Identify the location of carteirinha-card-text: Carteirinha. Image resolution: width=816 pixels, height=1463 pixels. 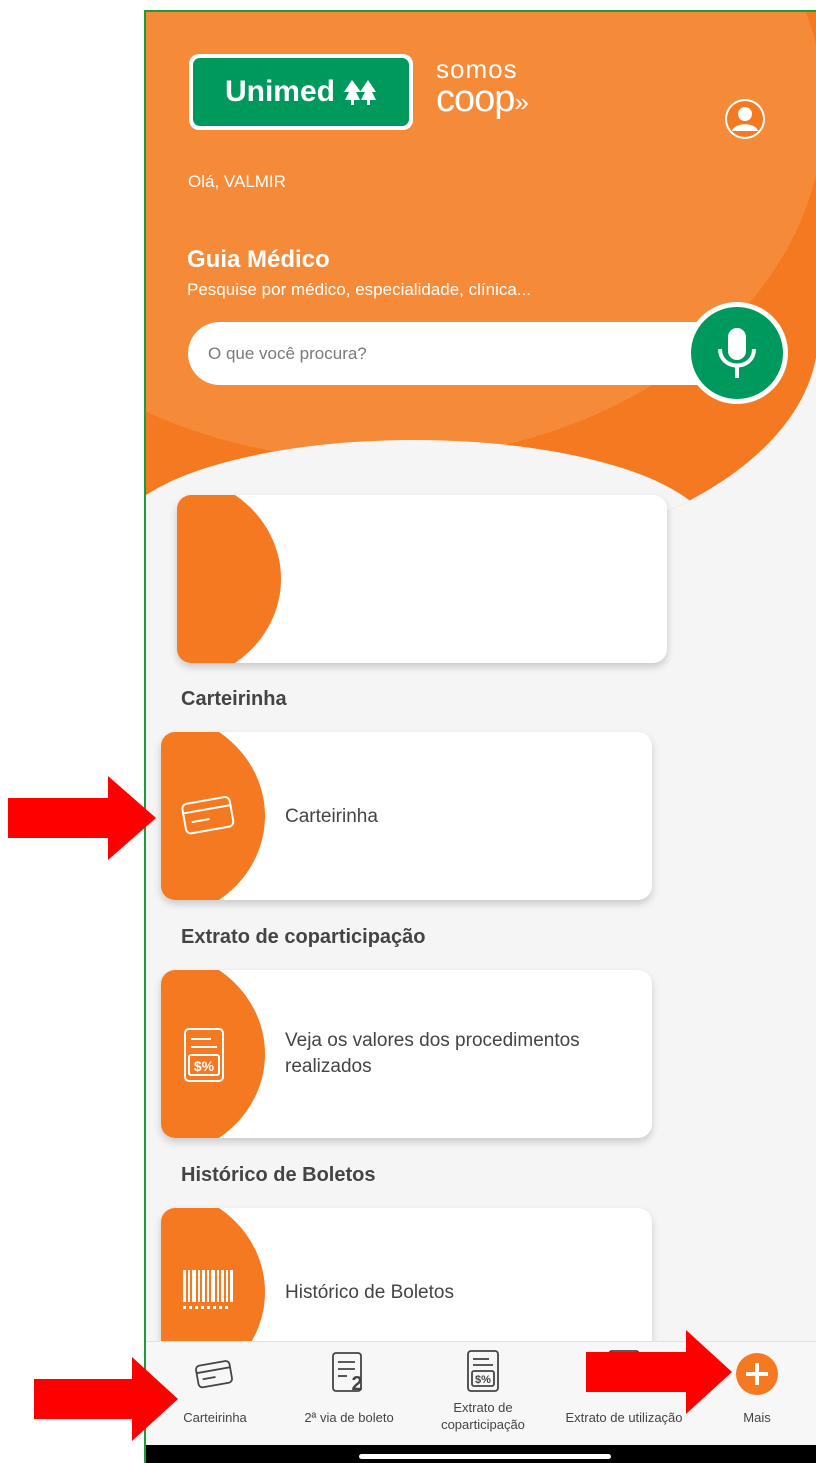
(331, 816).